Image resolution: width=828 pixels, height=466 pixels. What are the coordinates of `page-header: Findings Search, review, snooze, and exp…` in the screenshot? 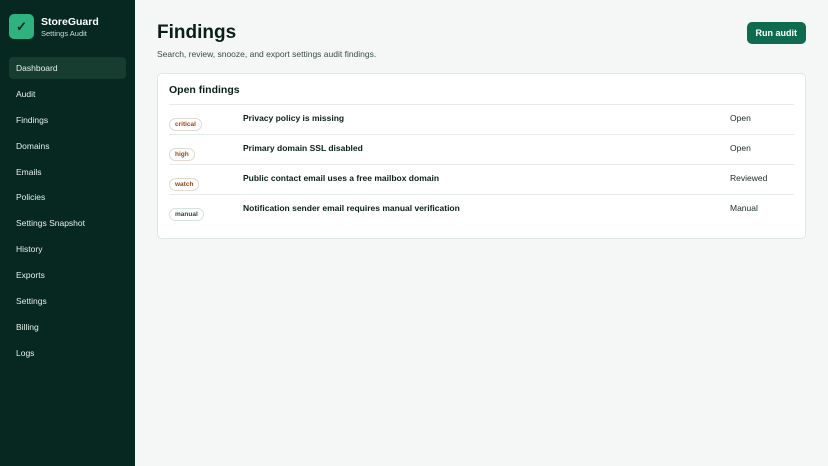 It's located at (481, 40).